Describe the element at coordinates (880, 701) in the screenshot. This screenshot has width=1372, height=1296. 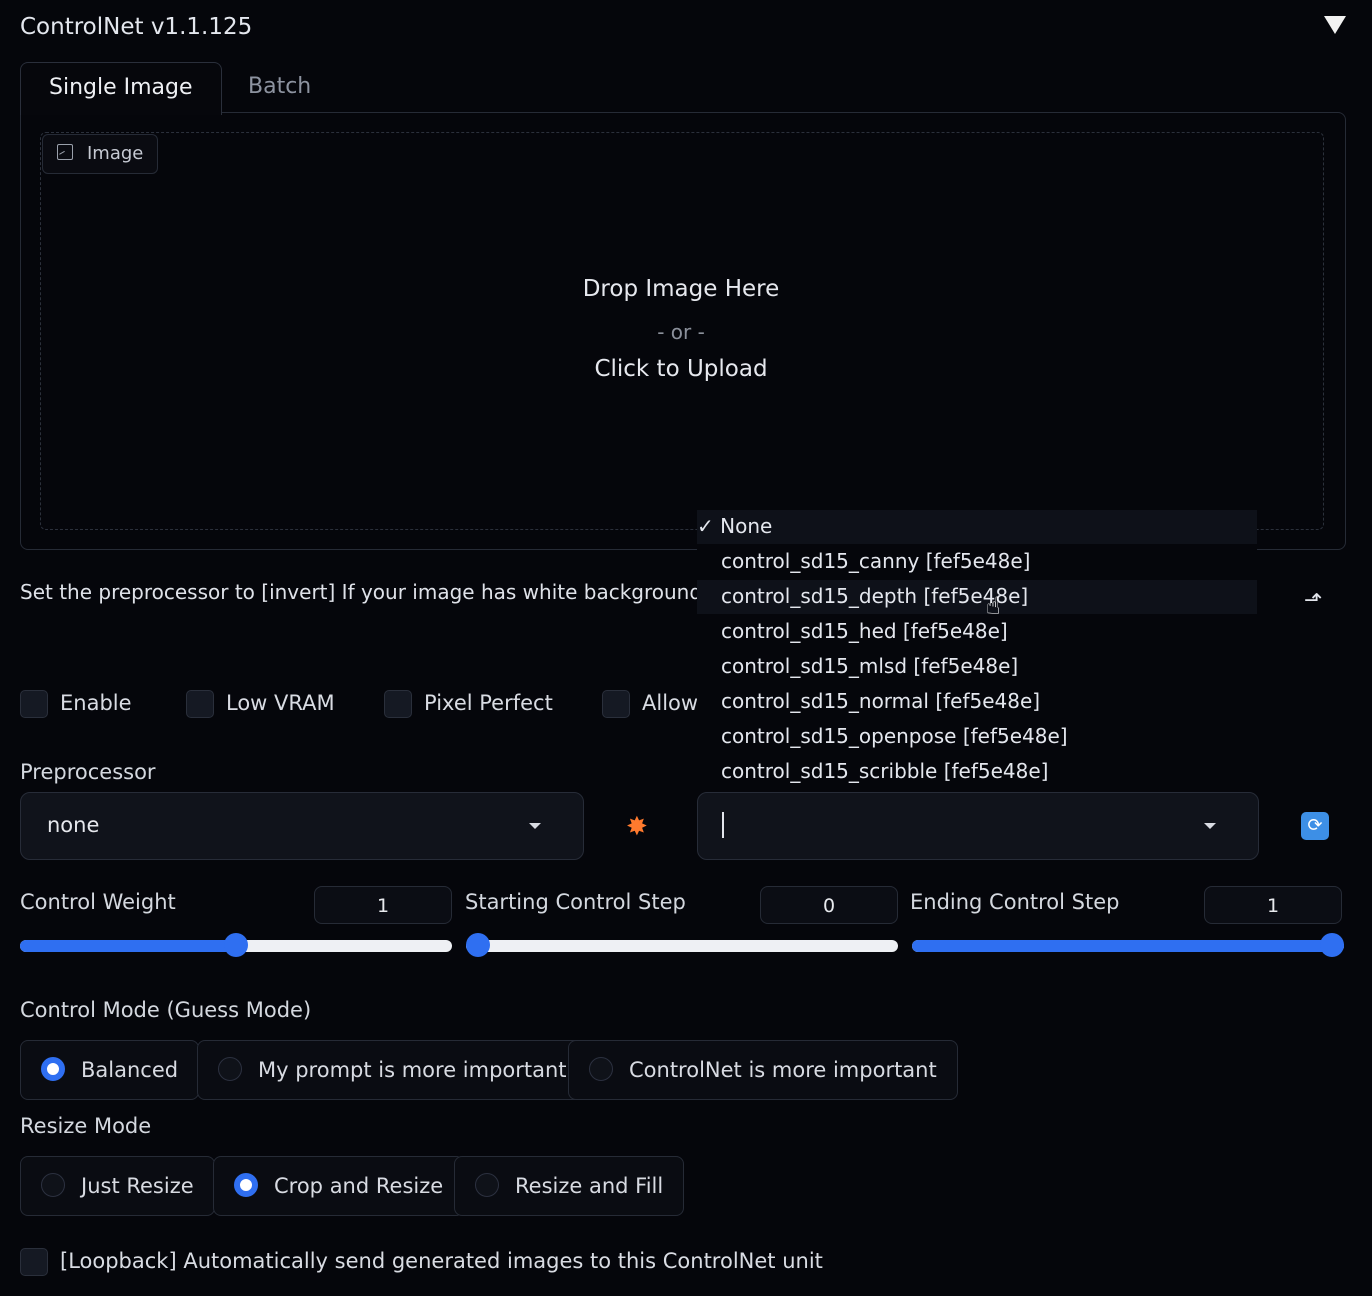
I see `model-option: control_sd15_normal [fef5e48e]` at that location.